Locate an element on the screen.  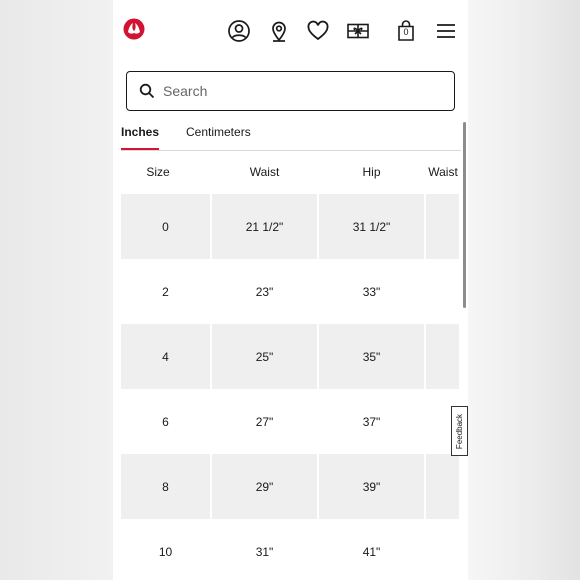
table-row: 8 29" 39" is located at coordinates (291, 486).